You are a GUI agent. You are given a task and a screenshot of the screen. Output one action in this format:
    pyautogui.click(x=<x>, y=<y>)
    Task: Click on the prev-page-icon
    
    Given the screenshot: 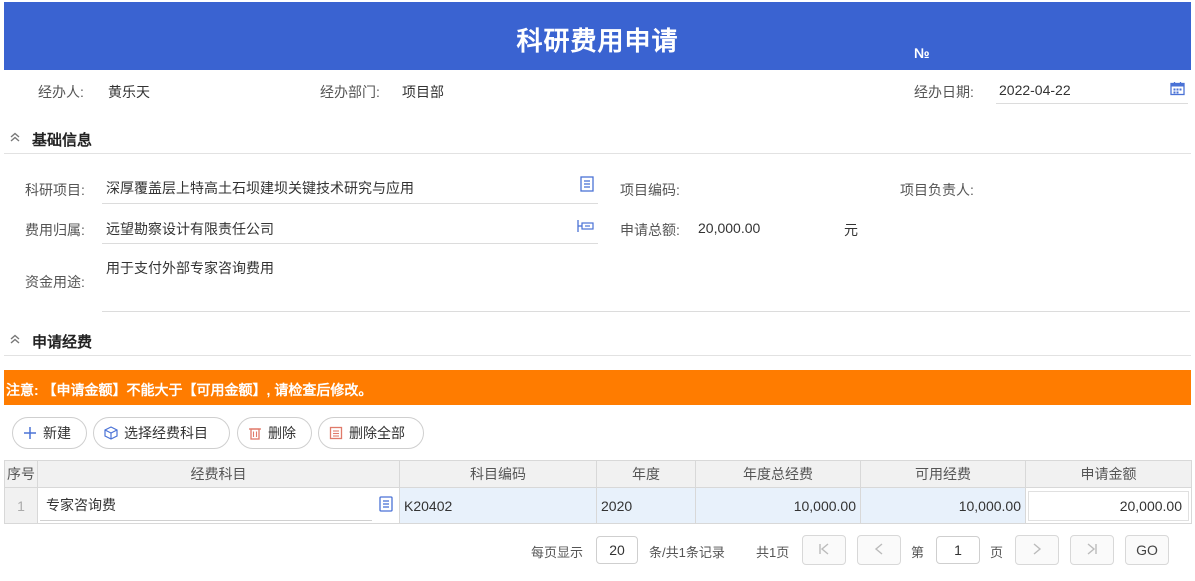 What is the action you would take?
    pyautogui.click(x=879, y=550)
    